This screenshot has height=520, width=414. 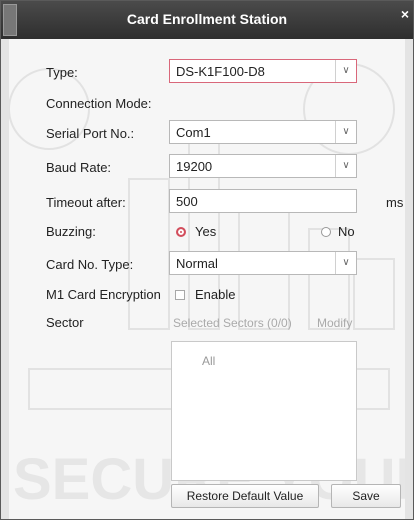 What do you see at coordinates (65, 322) in the screenshot?
I see `sector-label: Sector` at bounding box center [65, 322].